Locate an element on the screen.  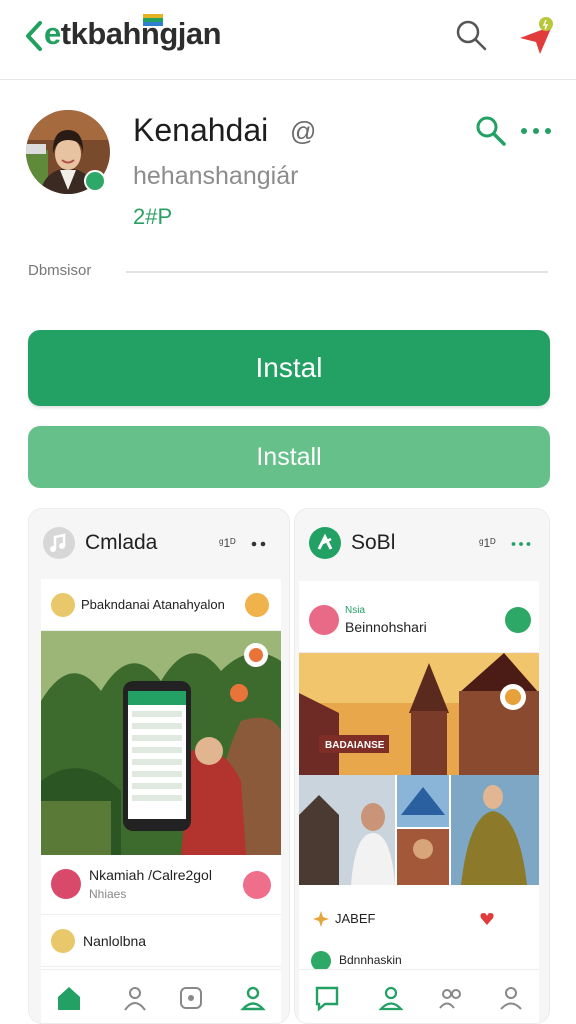
post-header: Nsia Beinnohshari is located at coordinates (419, 617).